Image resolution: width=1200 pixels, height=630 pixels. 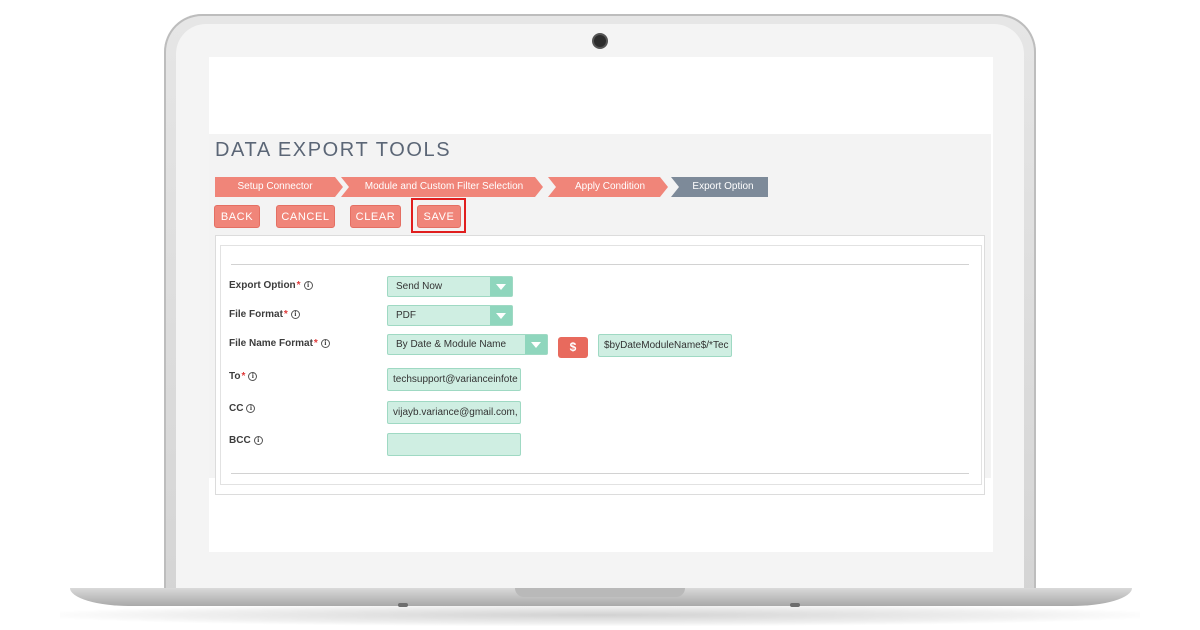 I want to click on cc-label: CC i, so click(x=242, y=408).